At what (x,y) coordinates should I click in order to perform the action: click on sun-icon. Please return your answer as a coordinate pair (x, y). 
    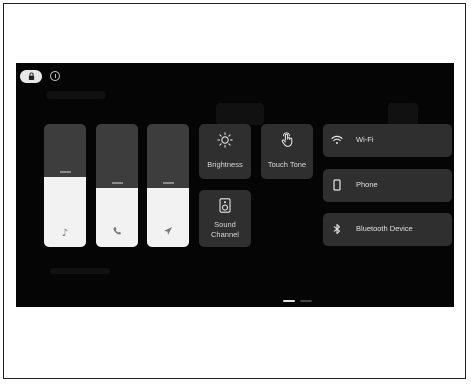
    Looking at the image, I should click on (225, 140).